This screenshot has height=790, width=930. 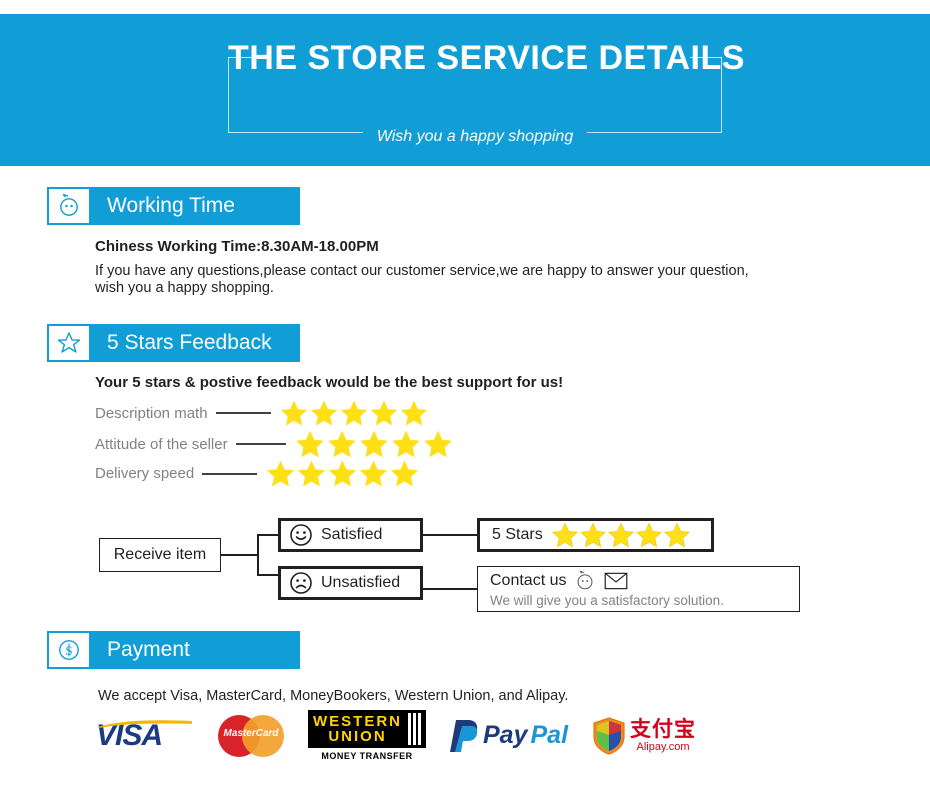 I want to click on visa-logo: VISA, so click(x=145, y=735).